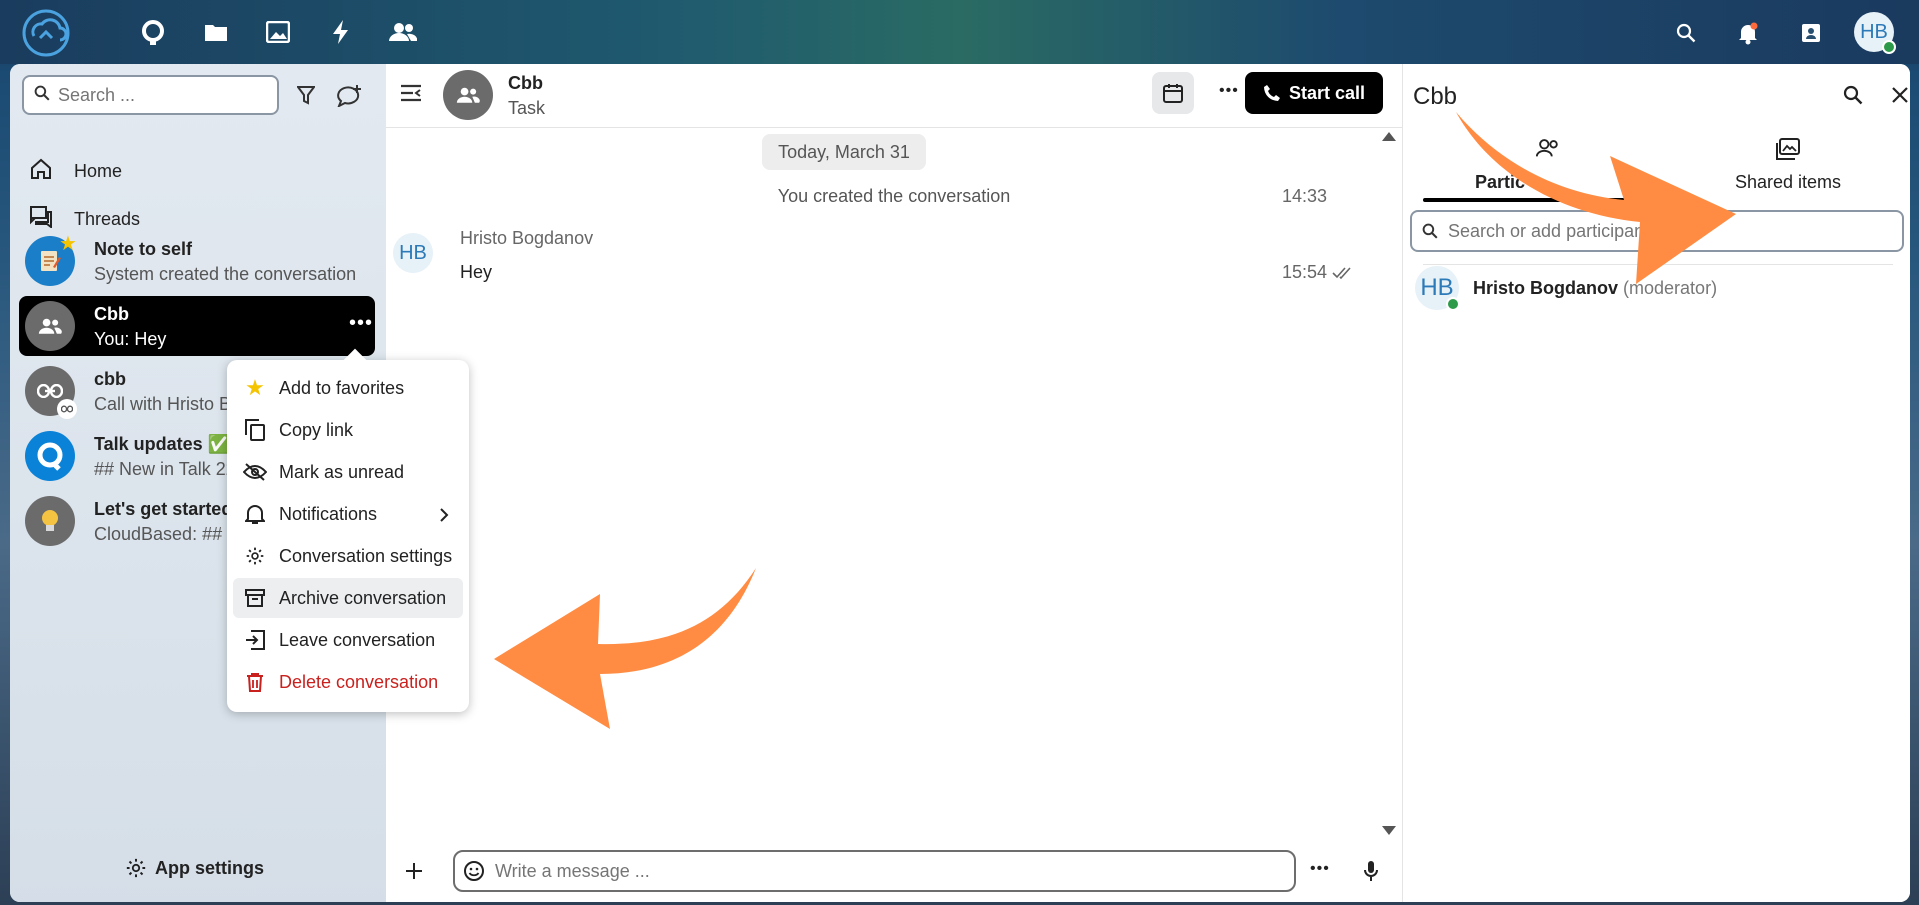  Describe the element at coordinates (348, 514) in the screenshot. I see `menu-notifications: Notifications` at that location.